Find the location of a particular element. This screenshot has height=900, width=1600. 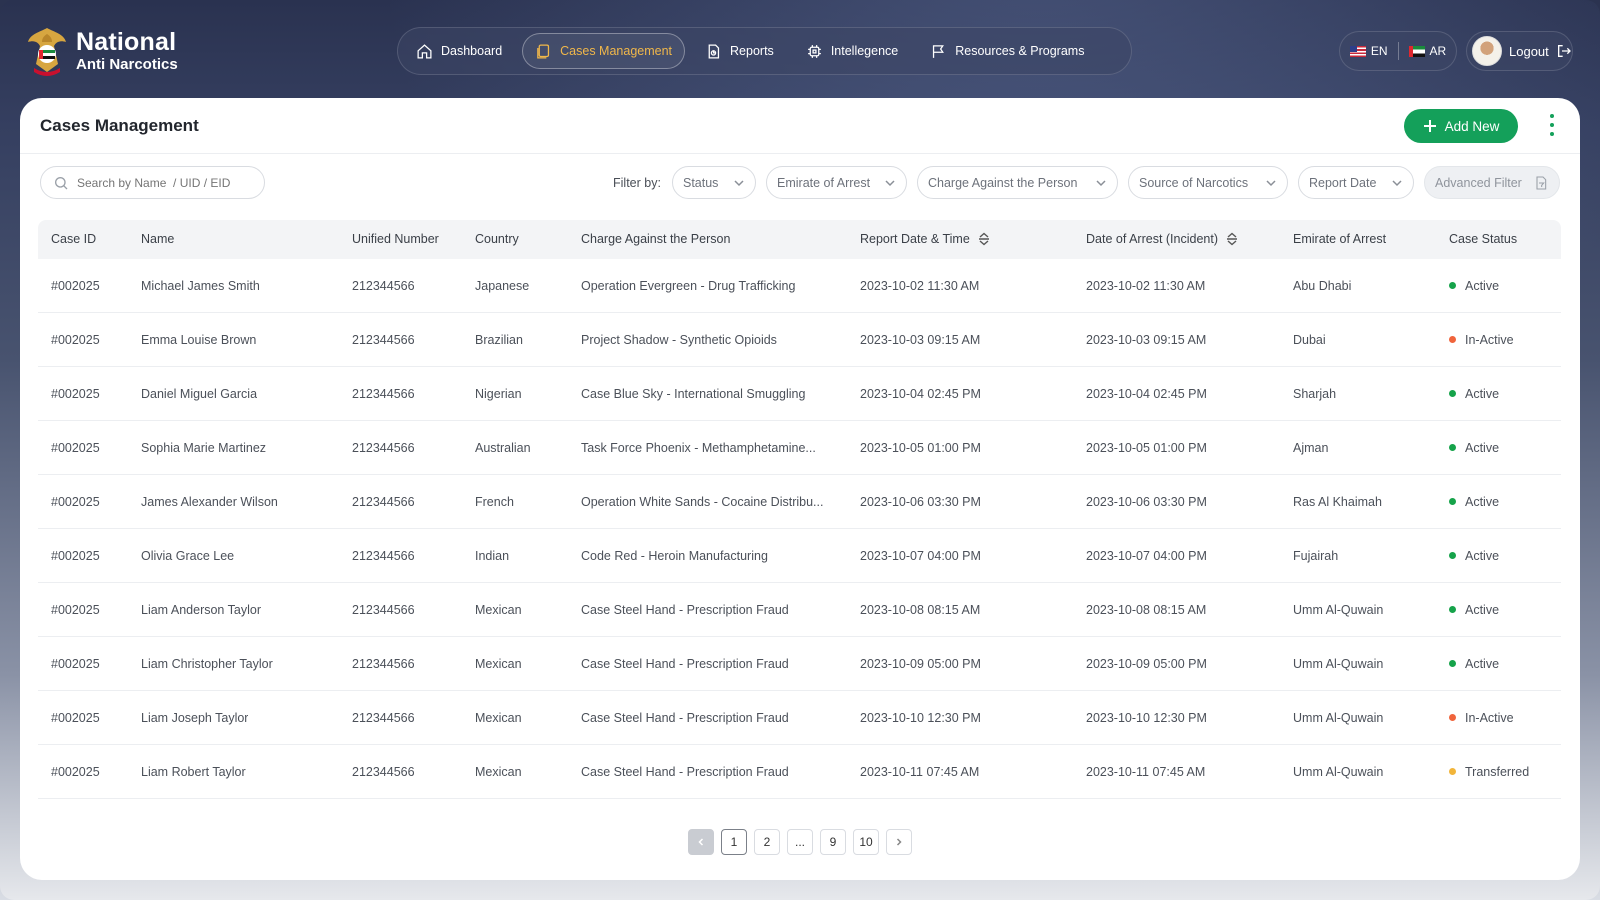

prev-page-button is located at coordinates (701, 842).